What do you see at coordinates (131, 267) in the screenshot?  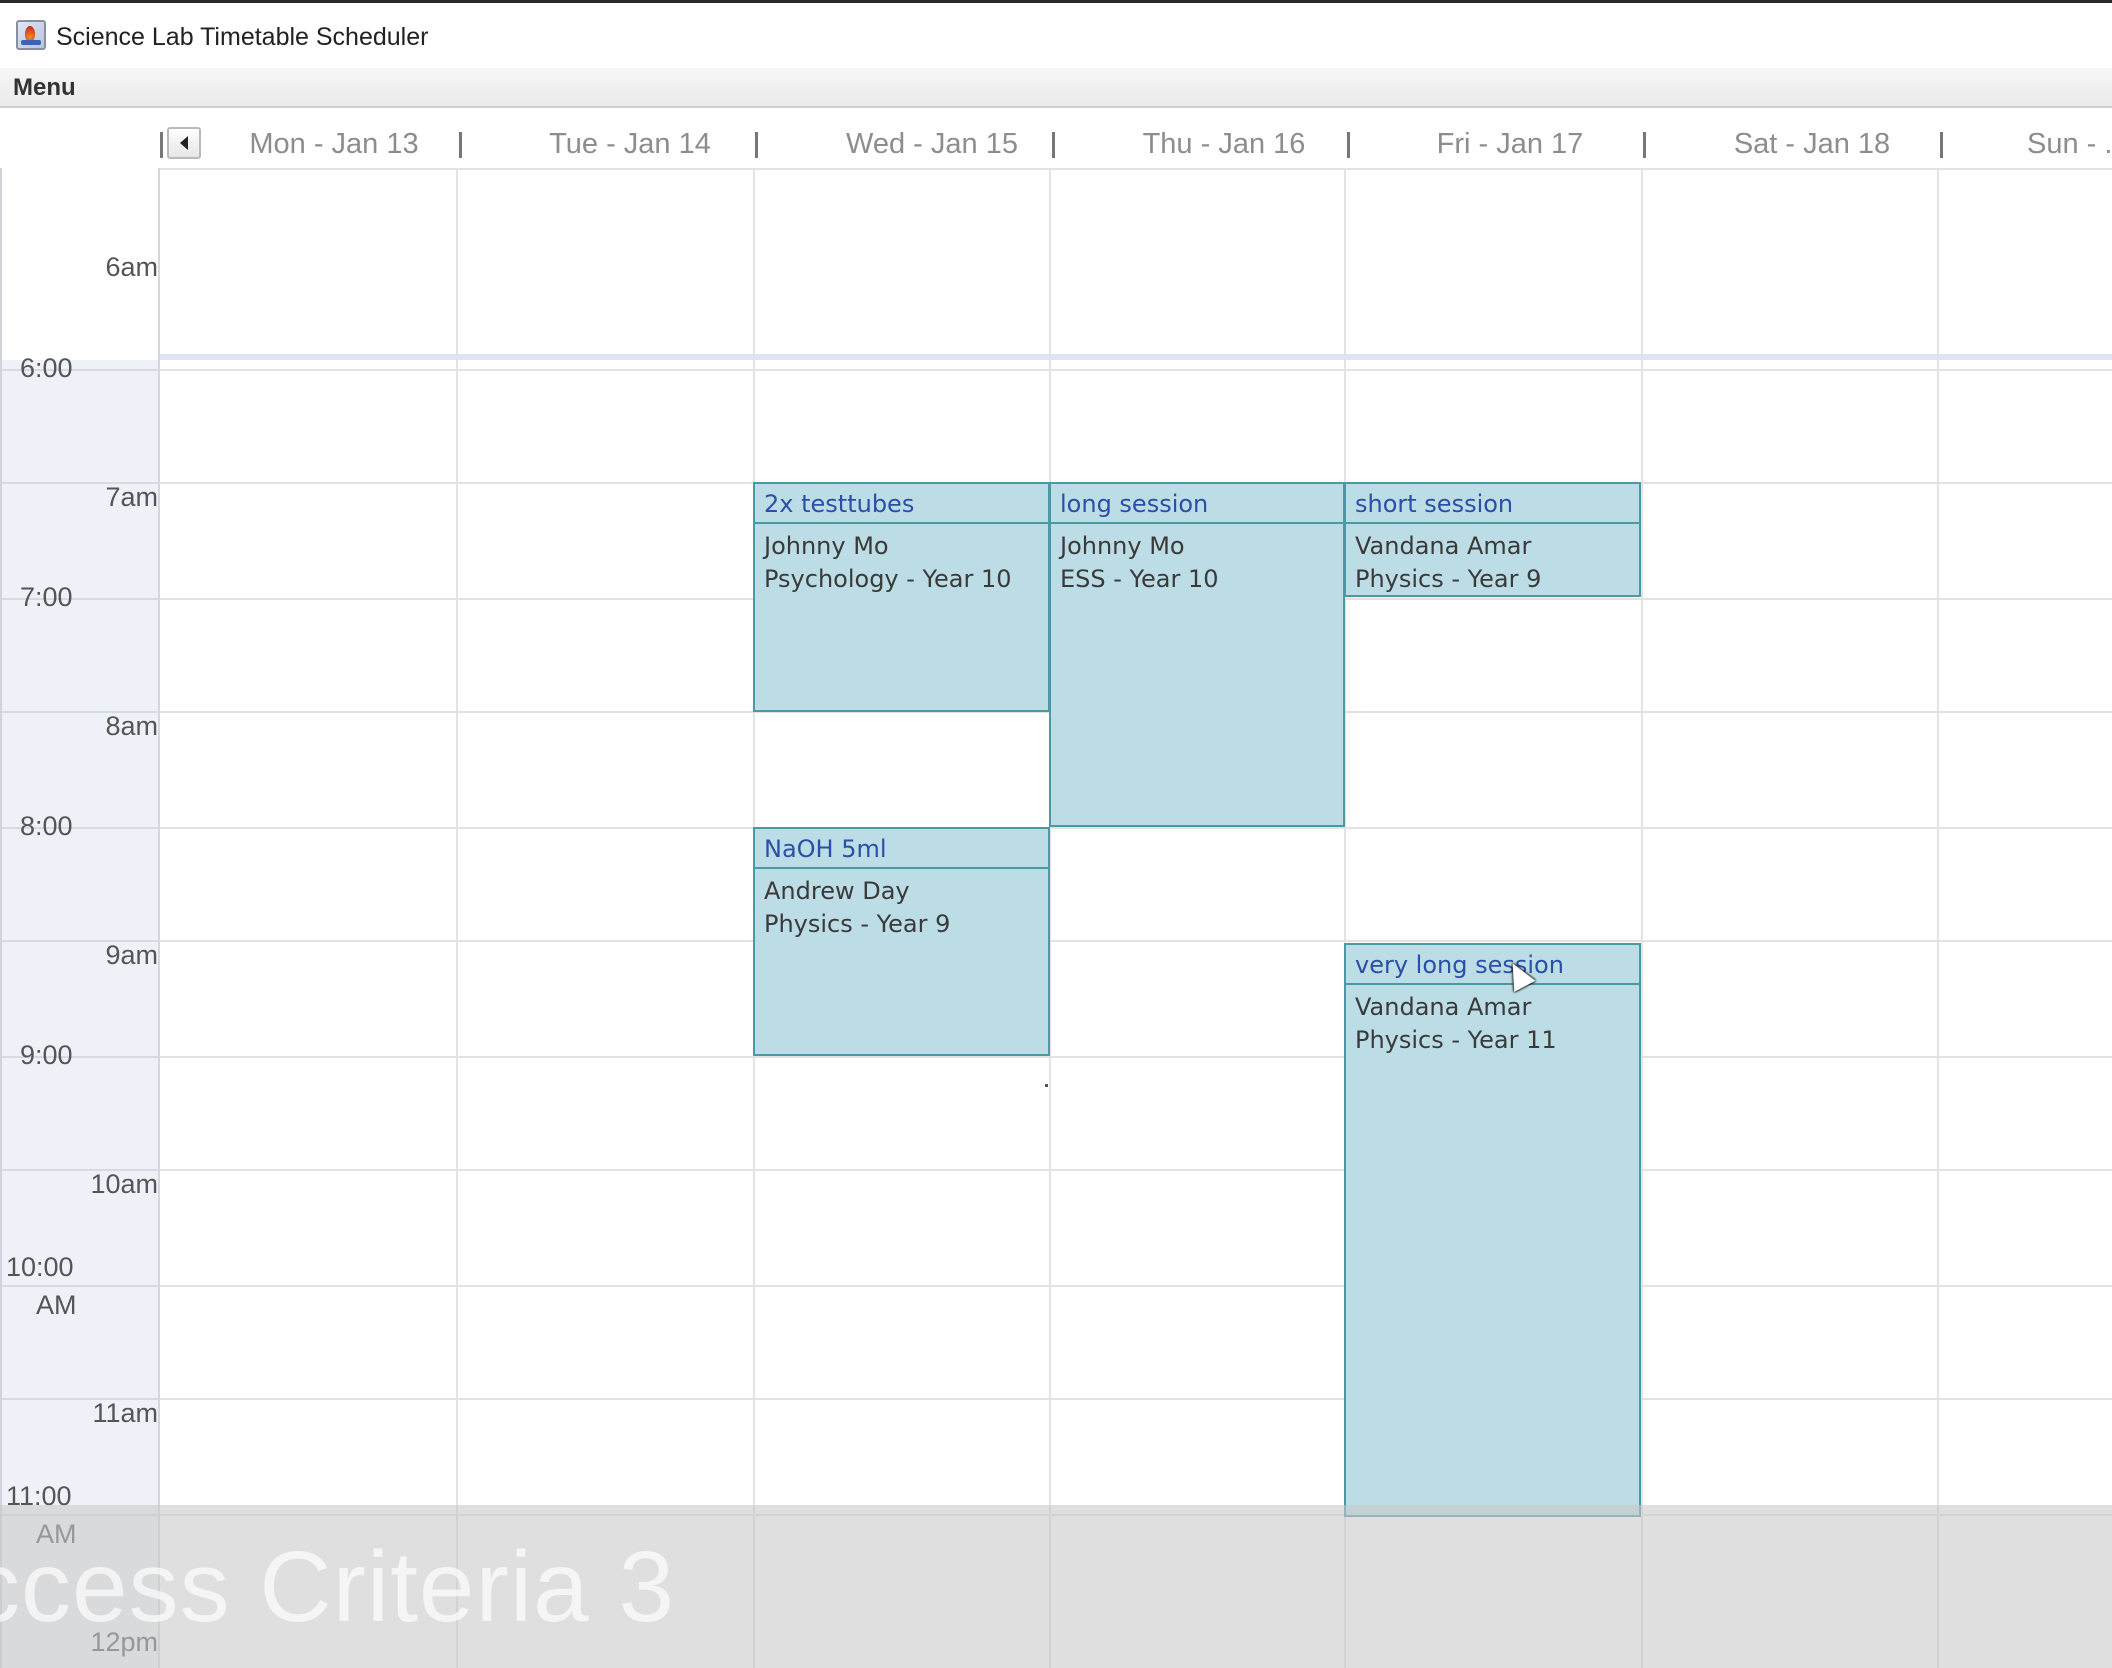 I see `time-label-hour: 6am` at bounding box center [131, 267].